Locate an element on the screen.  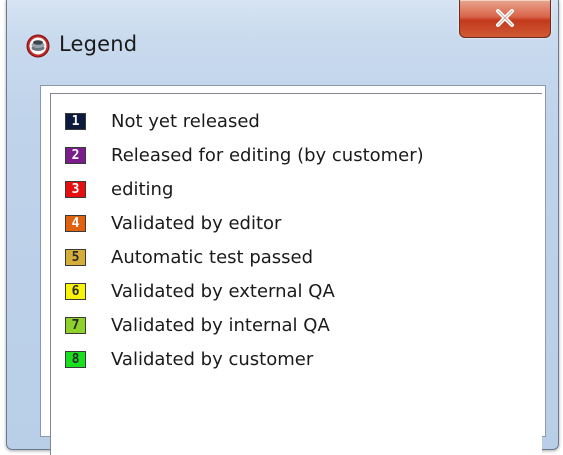
legend-label: Automatic test passed is located at coordinates (212, 257).